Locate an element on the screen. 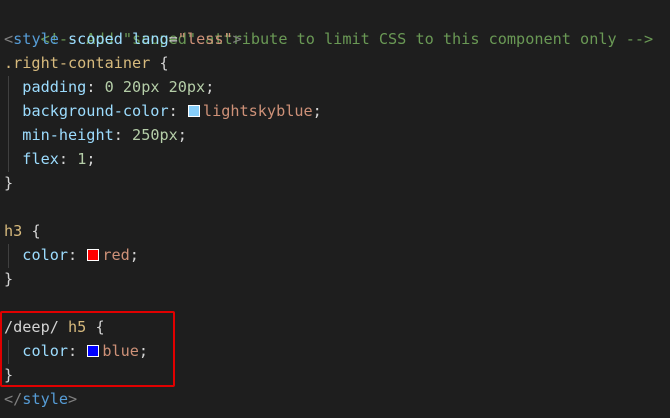 The height and width of the screenshot is (418, 670). code-line-padding: padding: 0 20px 20px; is located at coordinates (109, 87).